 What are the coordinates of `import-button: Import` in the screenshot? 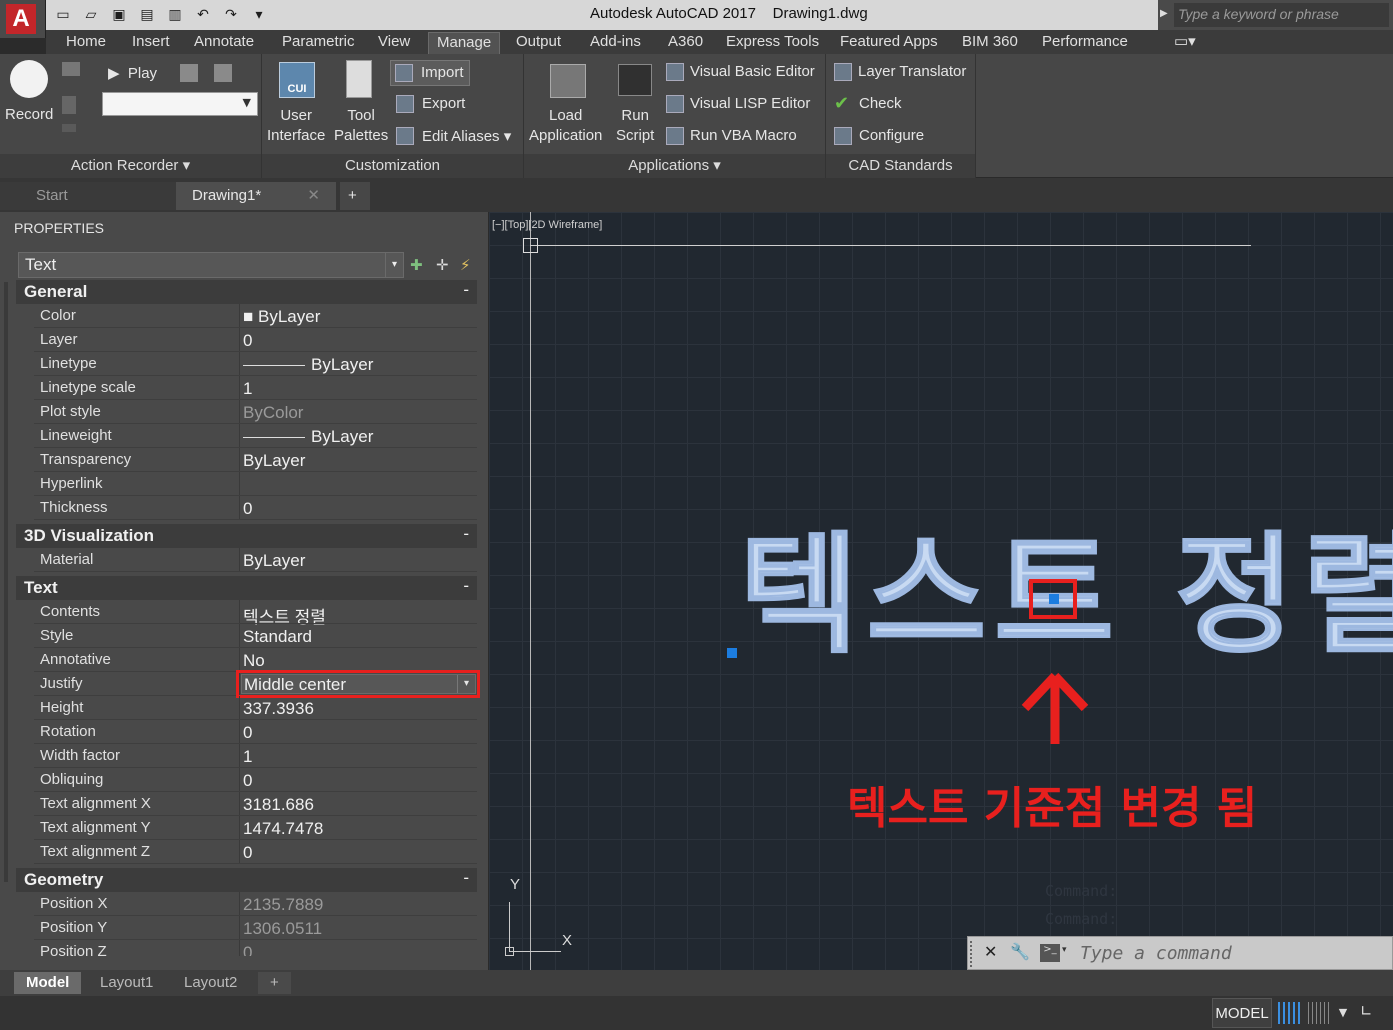 It's located at (430, 73).